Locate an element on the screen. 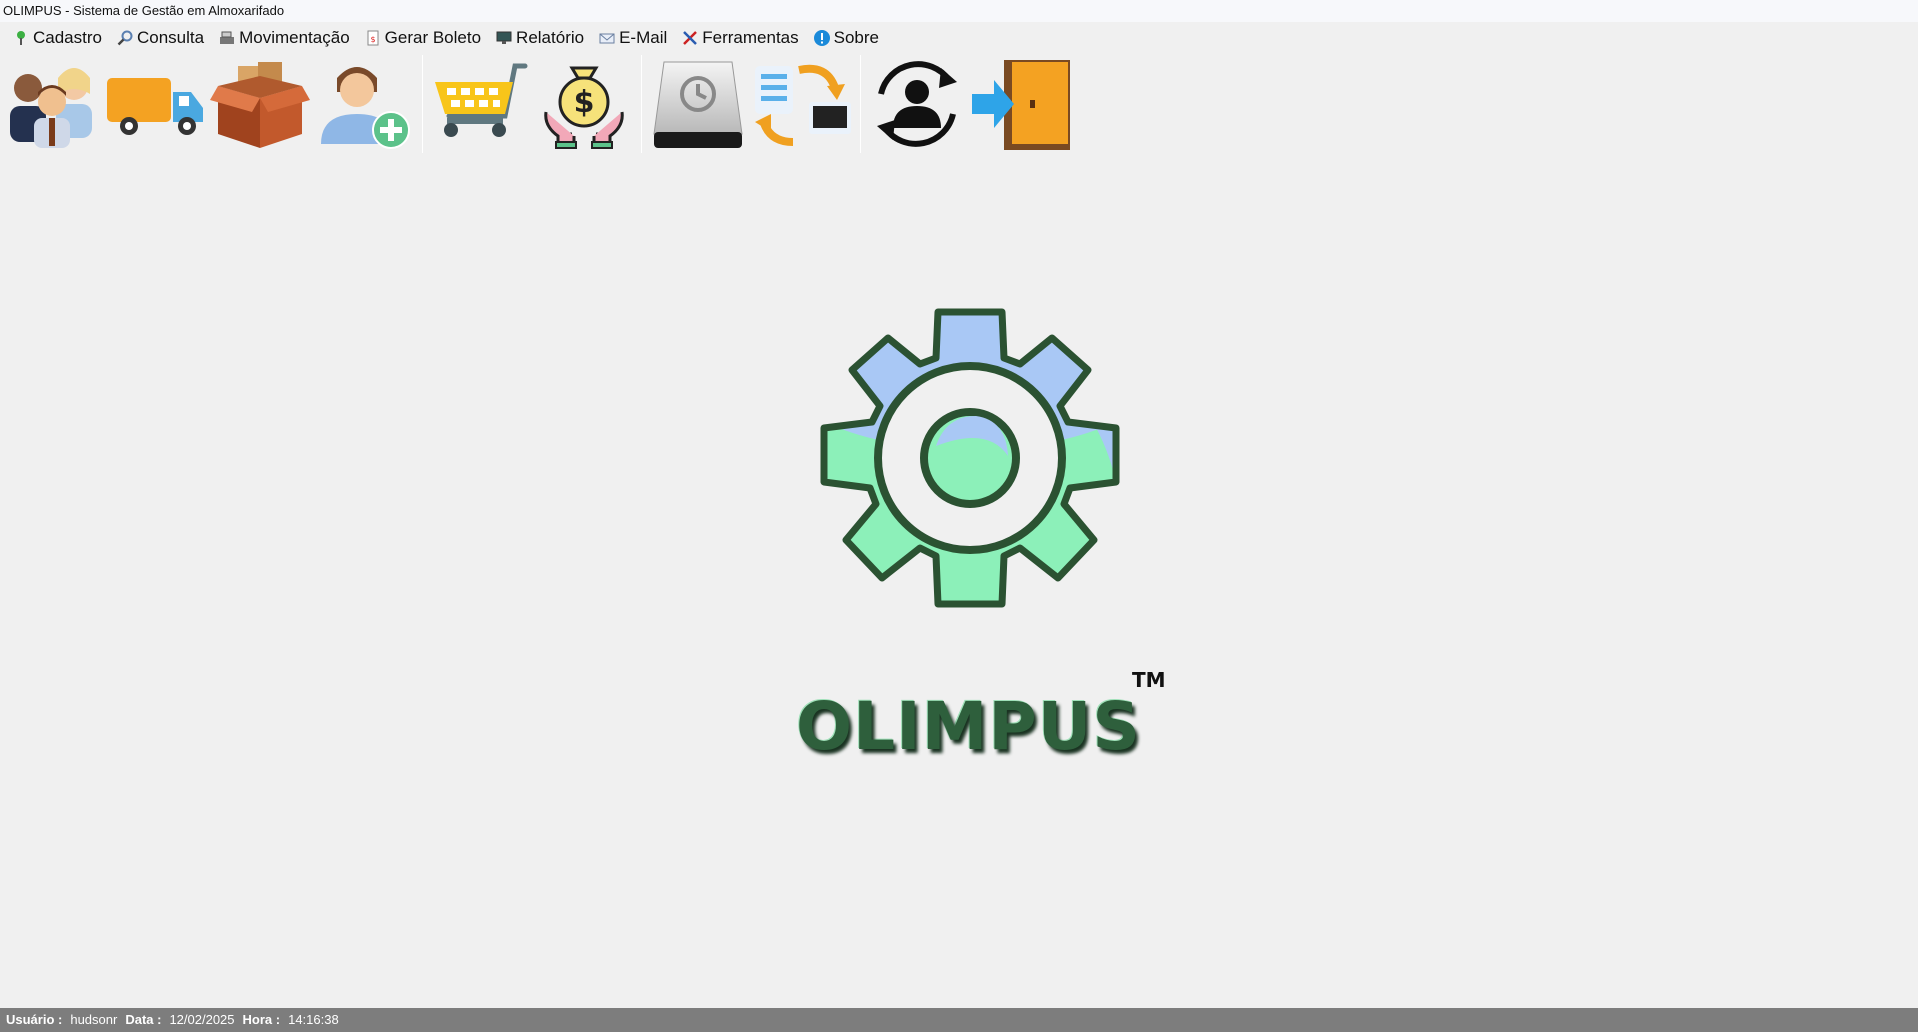 This screenshot has width=1918, height=1032. shopping-cart-icon is located at coordinates (481, 100).